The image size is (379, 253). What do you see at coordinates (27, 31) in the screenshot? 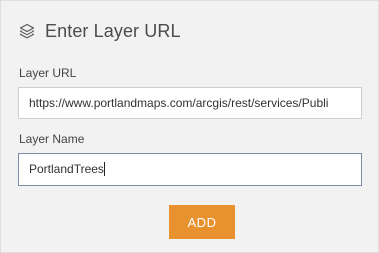
I see `layers-icon` at bounding box center [27, 31].